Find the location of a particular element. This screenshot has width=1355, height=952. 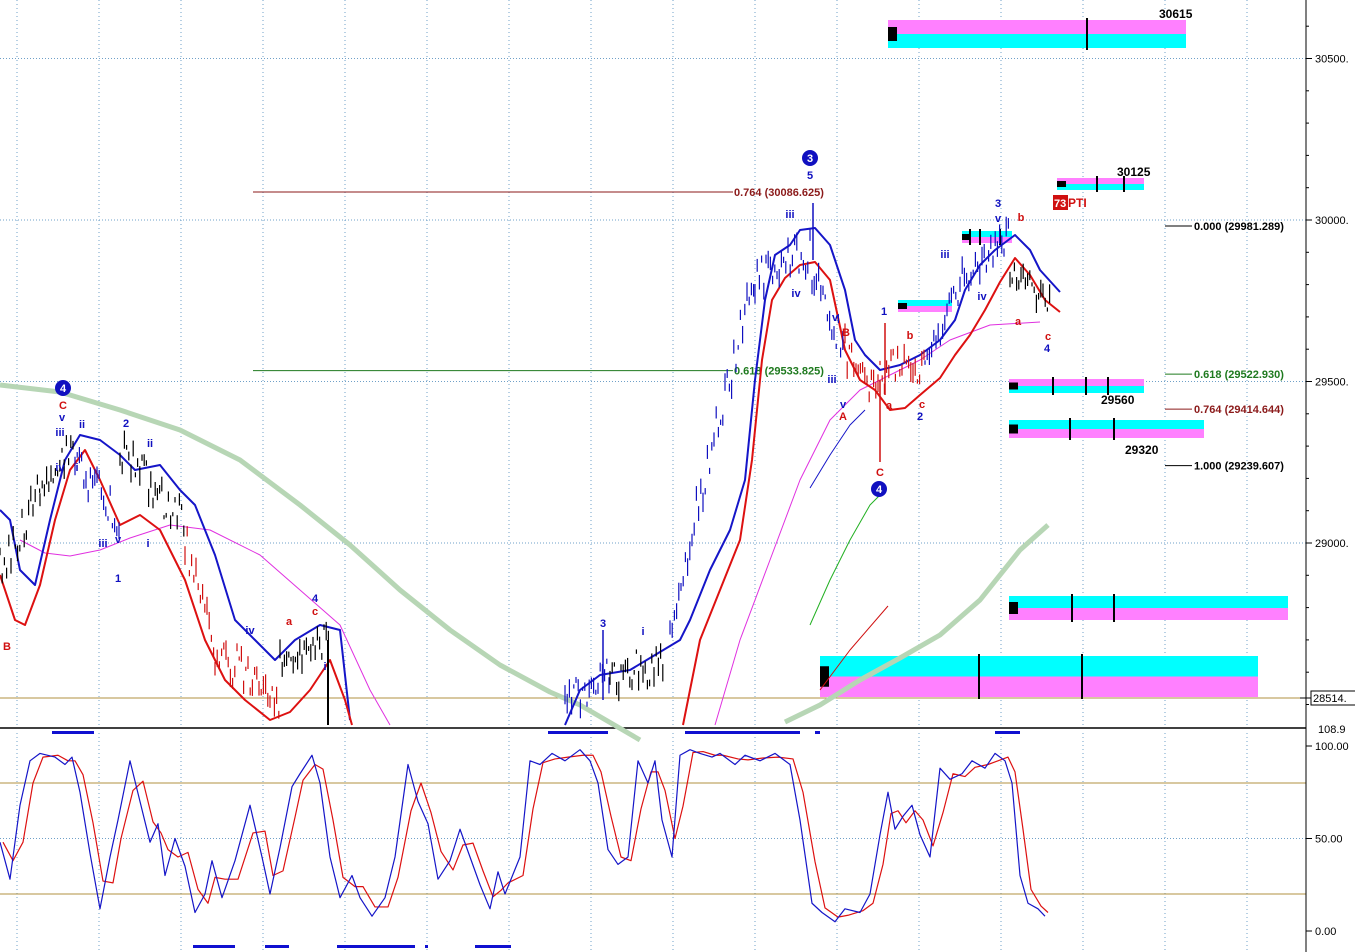

wave-label: 5 is located at coordinates (810, 176).